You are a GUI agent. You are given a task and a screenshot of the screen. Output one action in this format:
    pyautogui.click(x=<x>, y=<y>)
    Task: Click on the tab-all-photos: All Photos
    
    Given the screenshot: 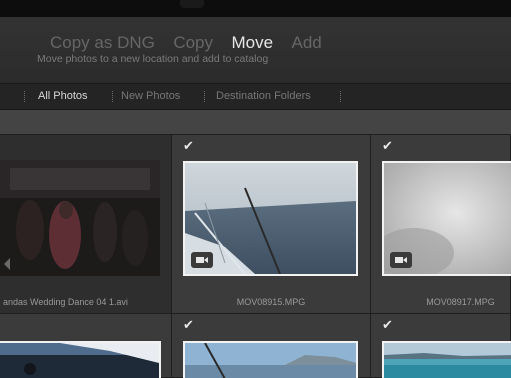 What is the action you would take?
    pyautogui.click(x=63, y=96)
    